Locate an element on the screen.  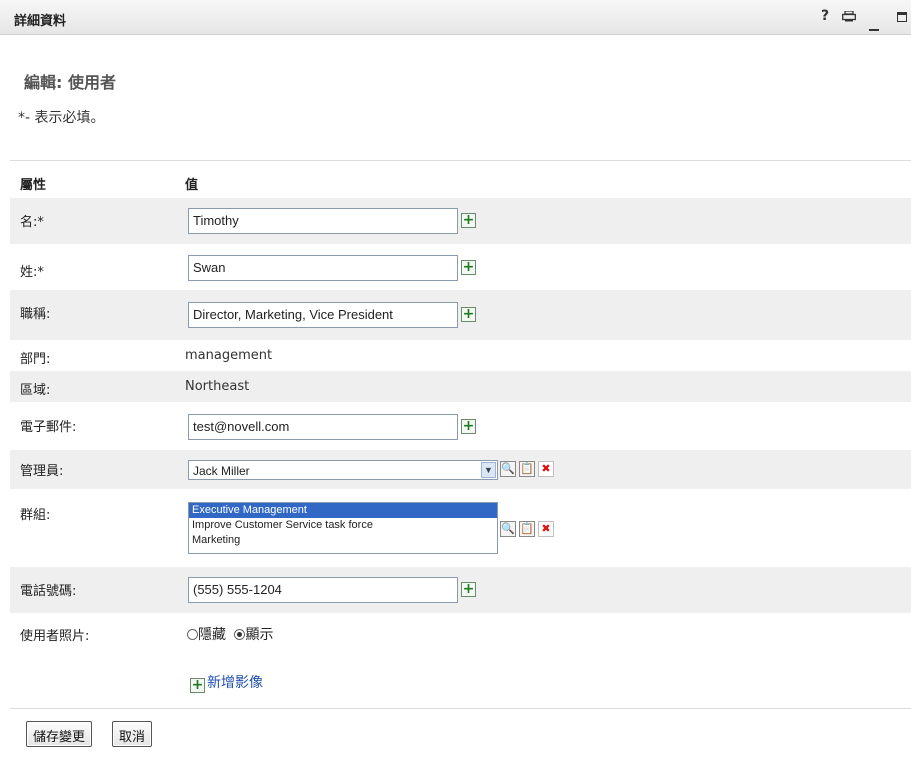
maximize-icon is located at coordinates (902, 18).